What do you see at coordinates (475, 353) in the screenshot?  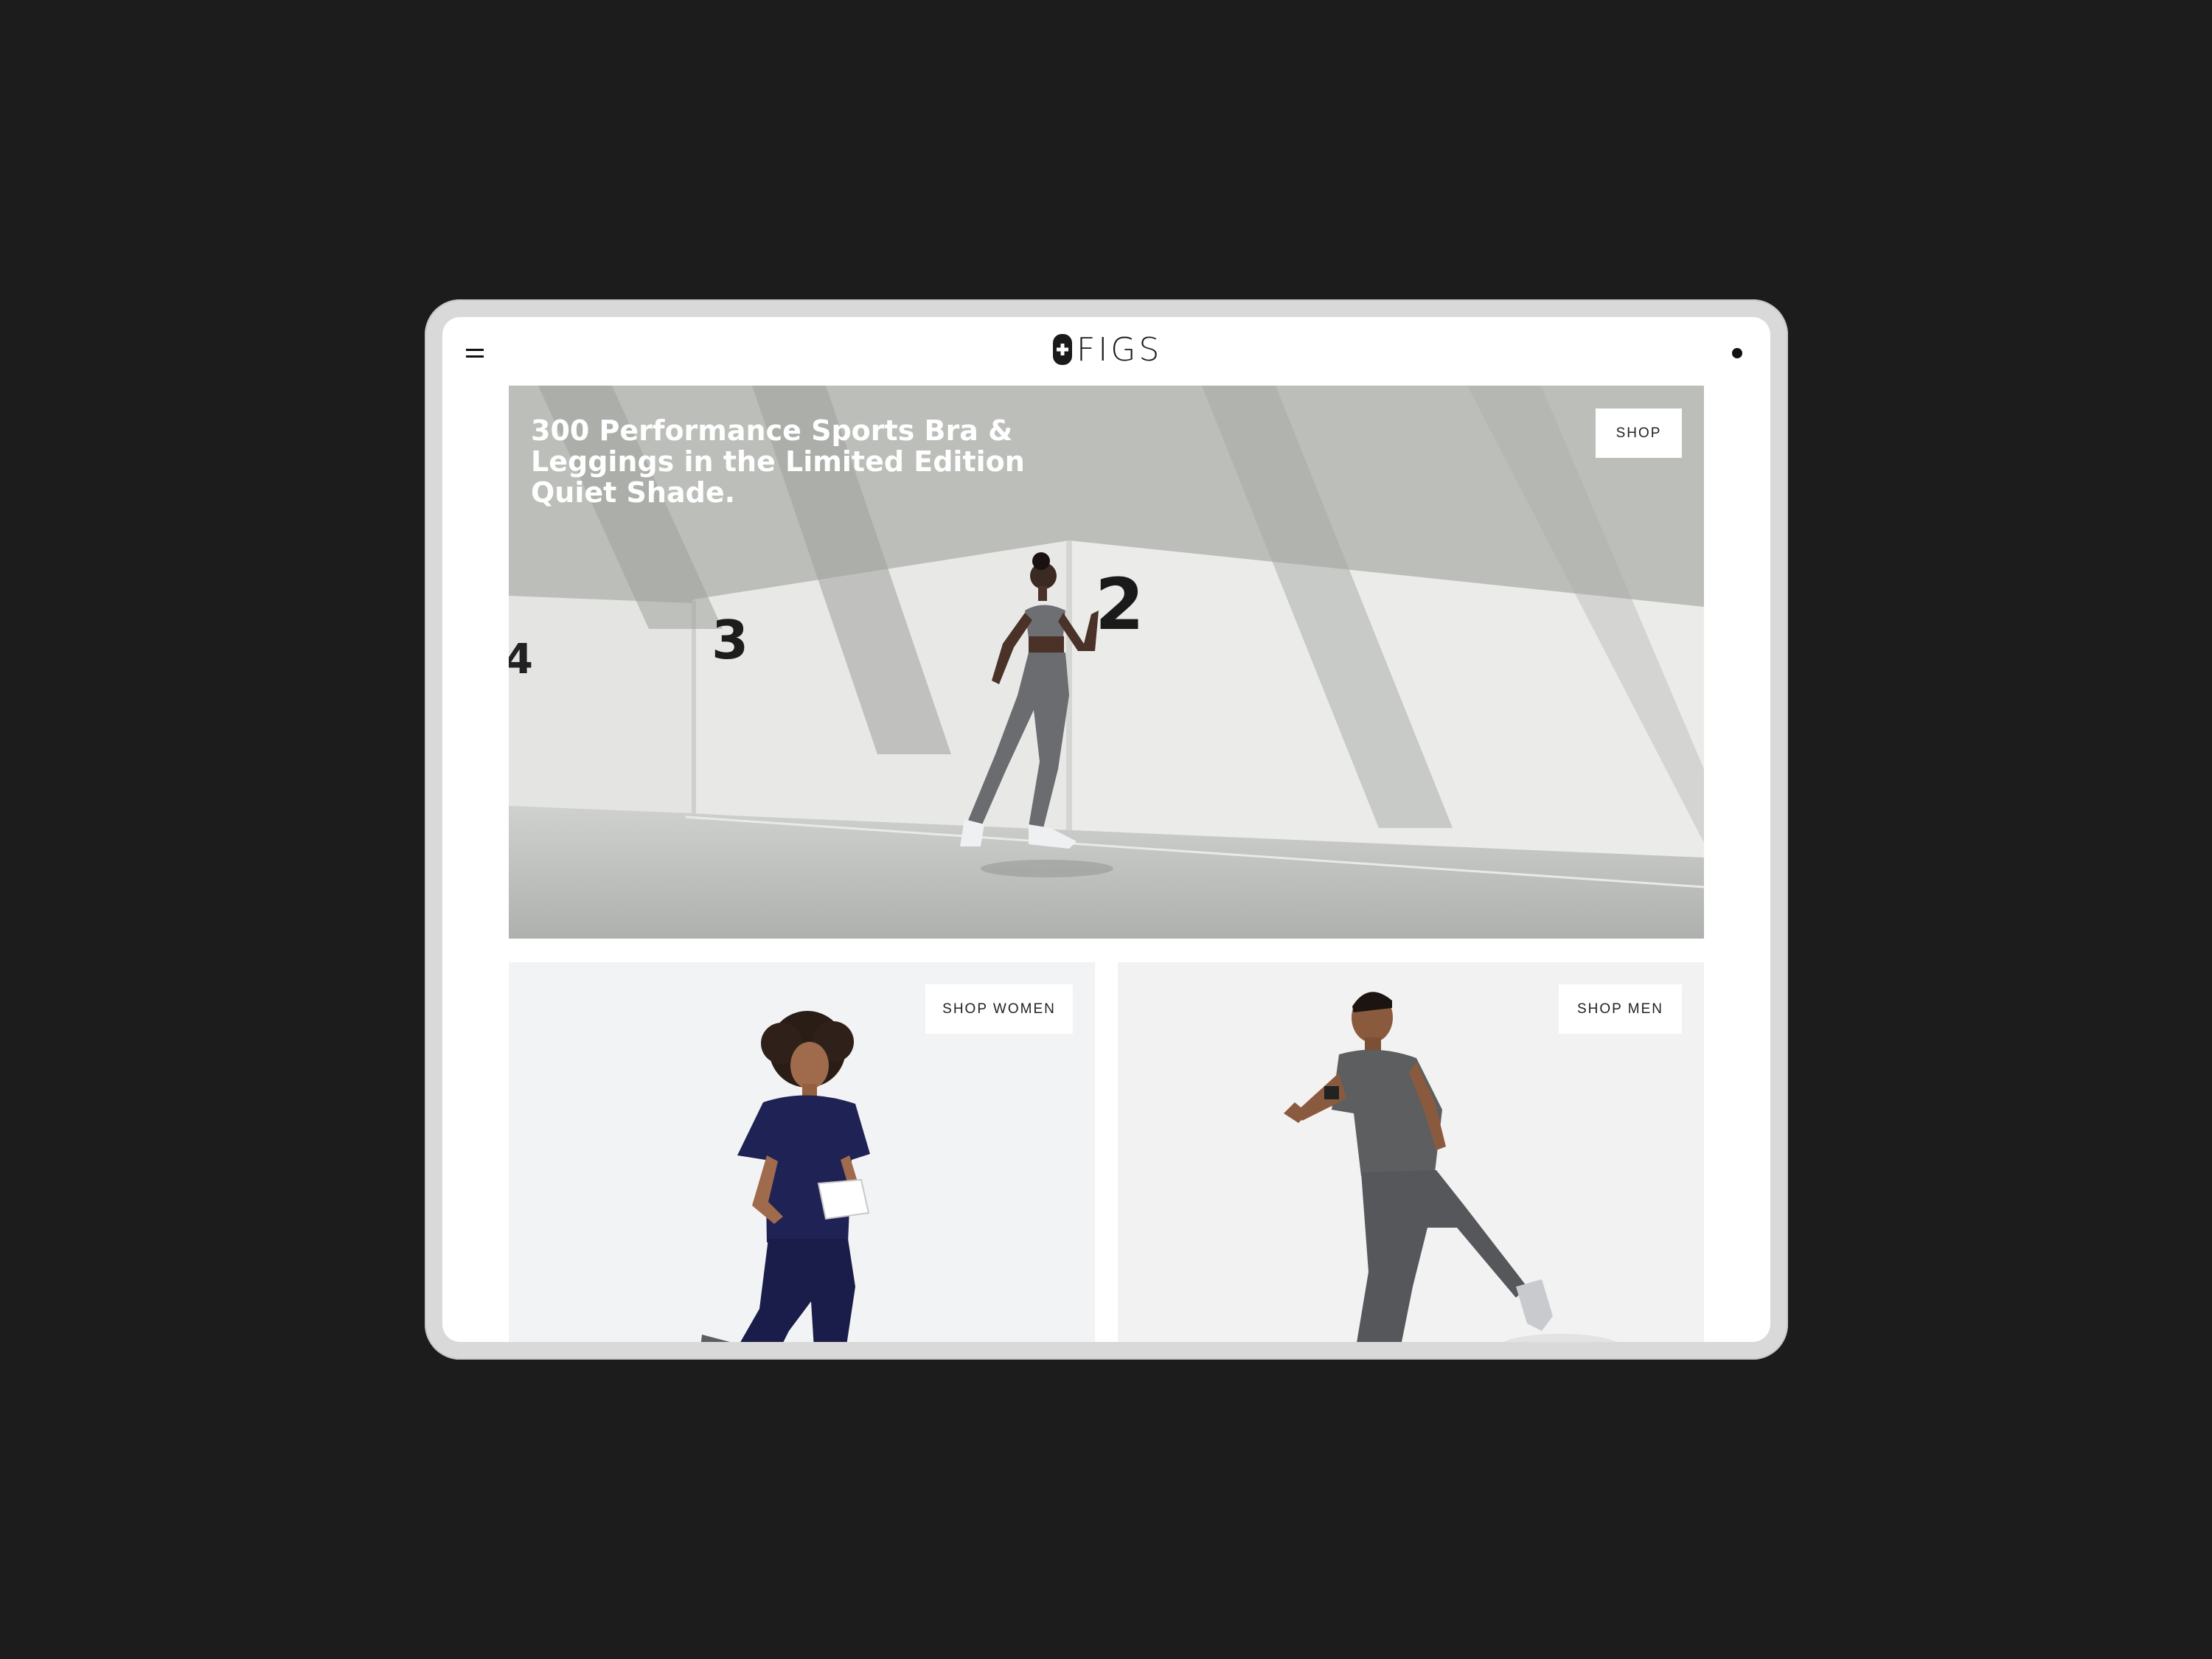 I see `hamburger-menu-icon` at bounding box center [475, 353].